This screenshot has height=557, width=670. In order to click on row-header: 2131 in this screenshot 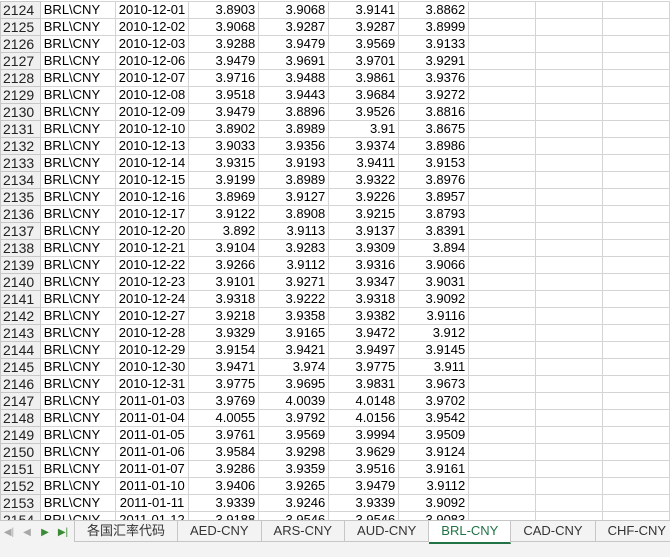, I will do `click(20, 129)`.